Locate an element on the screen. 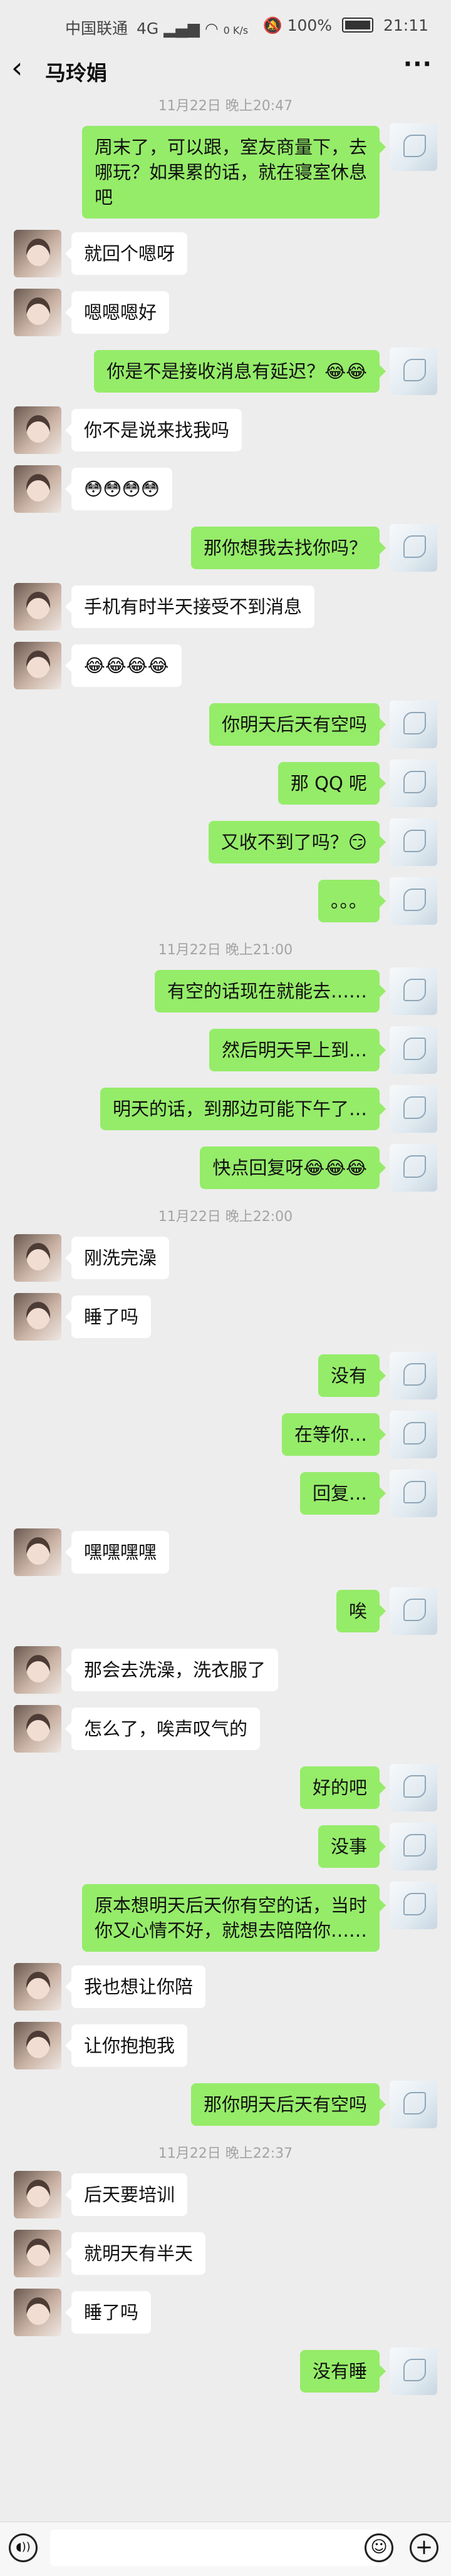 Image resolution: width=451 pixels, height=2576 pixels. status-bar: 中国联通 4G ▂▄▆ ◠ 0 K/s 🔕 100% 21:11 is located at coordinates (225, 25).